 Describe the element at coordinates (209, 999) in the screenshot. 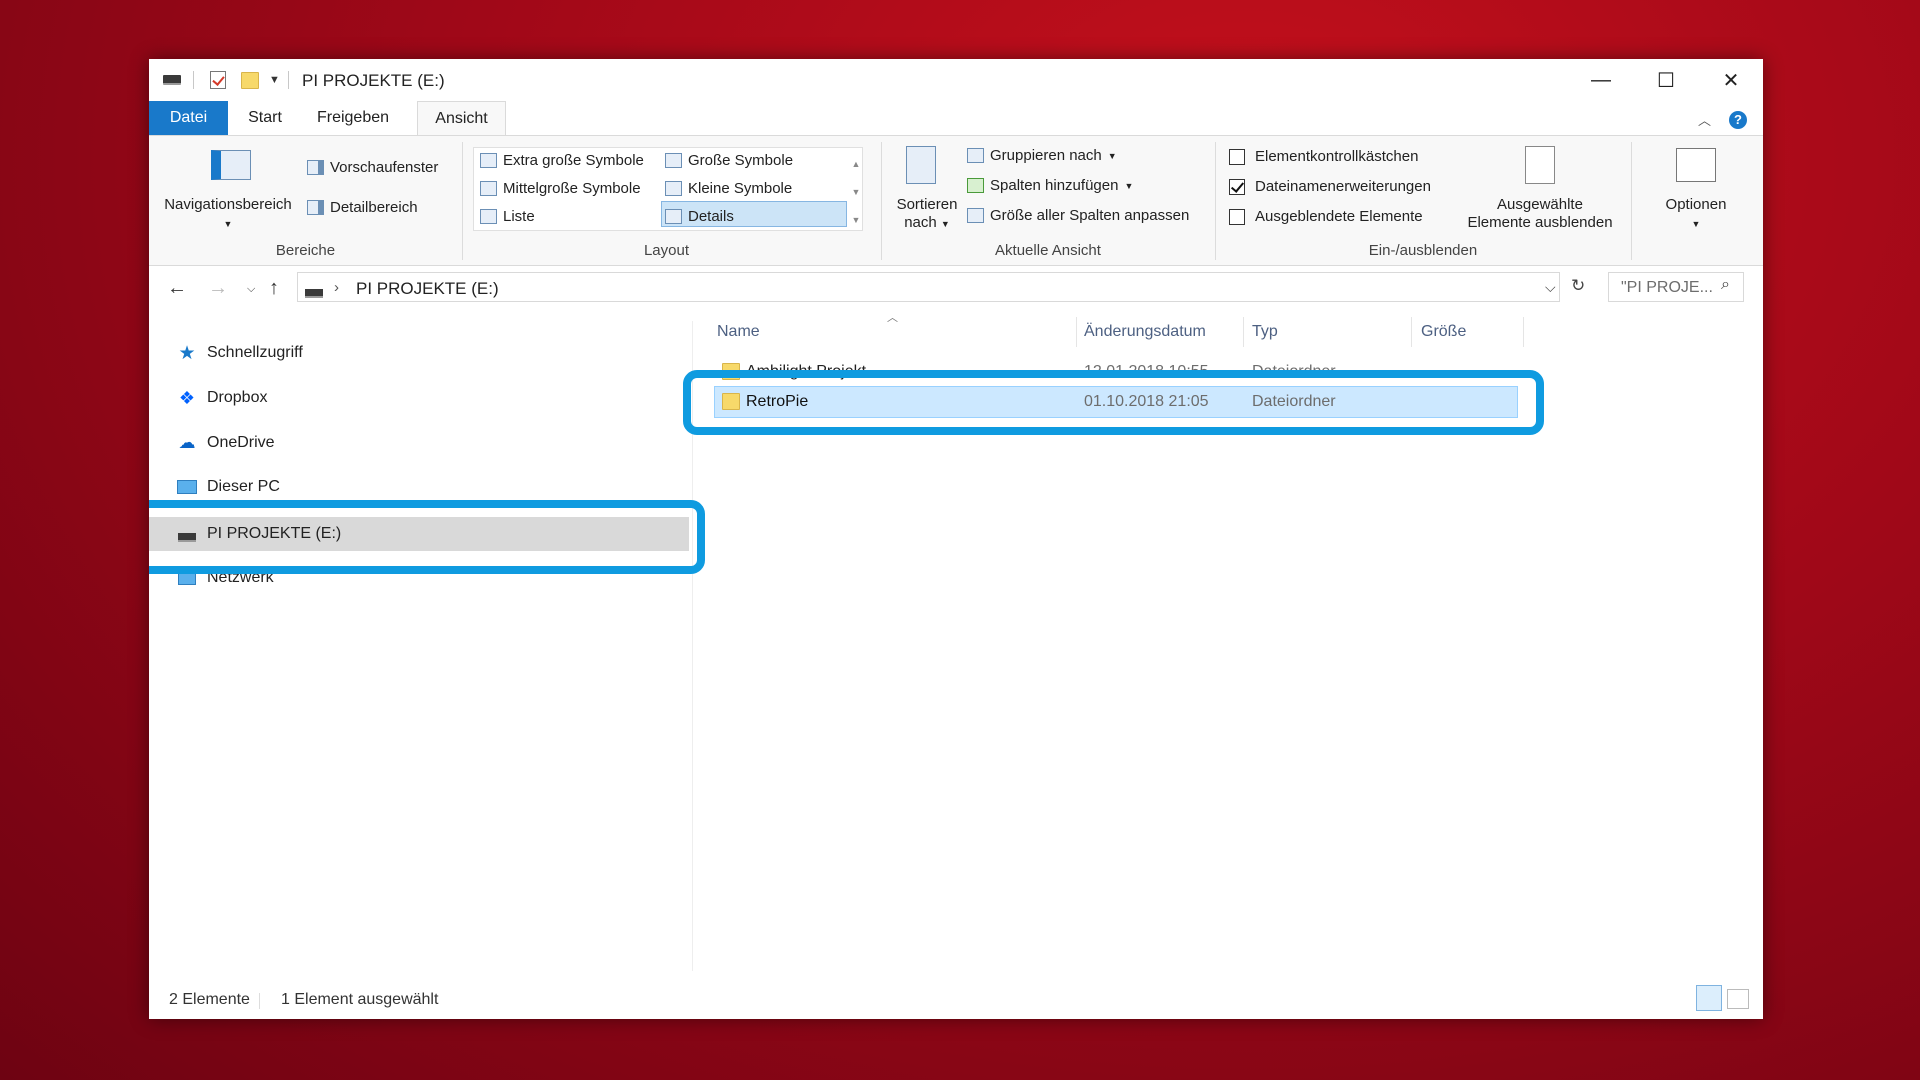

I see `status-item-count: 2 Elemente` at that location.